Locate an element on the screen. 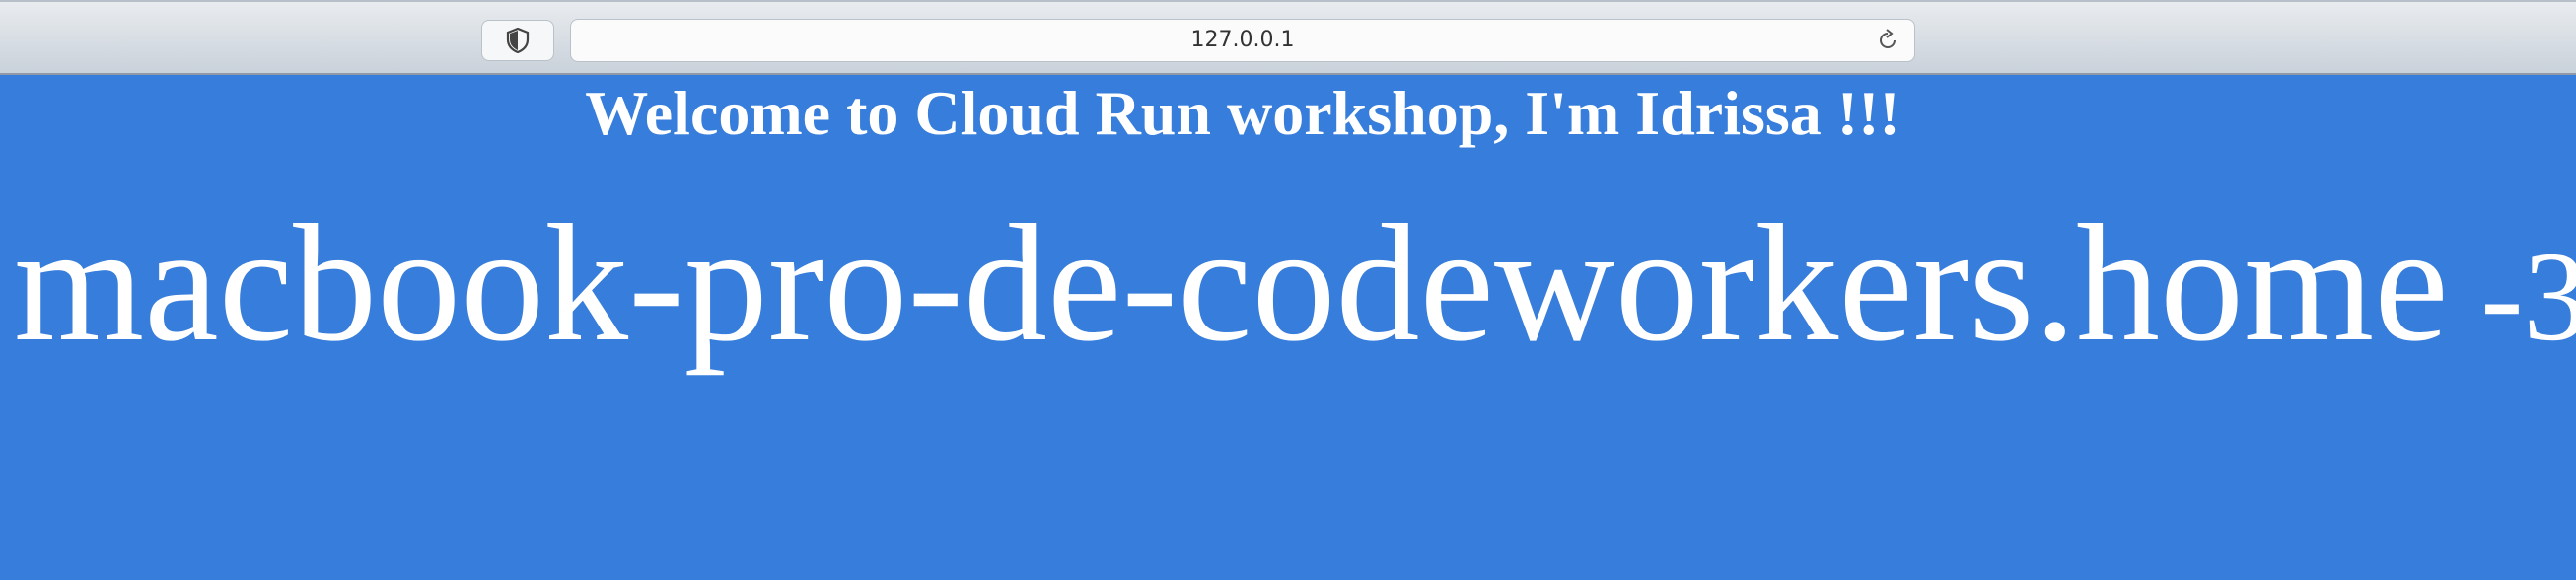 Image resolution: width=2576 pixels, height=580 pixels. privacy-report-button is located at coordinates (517, 40).